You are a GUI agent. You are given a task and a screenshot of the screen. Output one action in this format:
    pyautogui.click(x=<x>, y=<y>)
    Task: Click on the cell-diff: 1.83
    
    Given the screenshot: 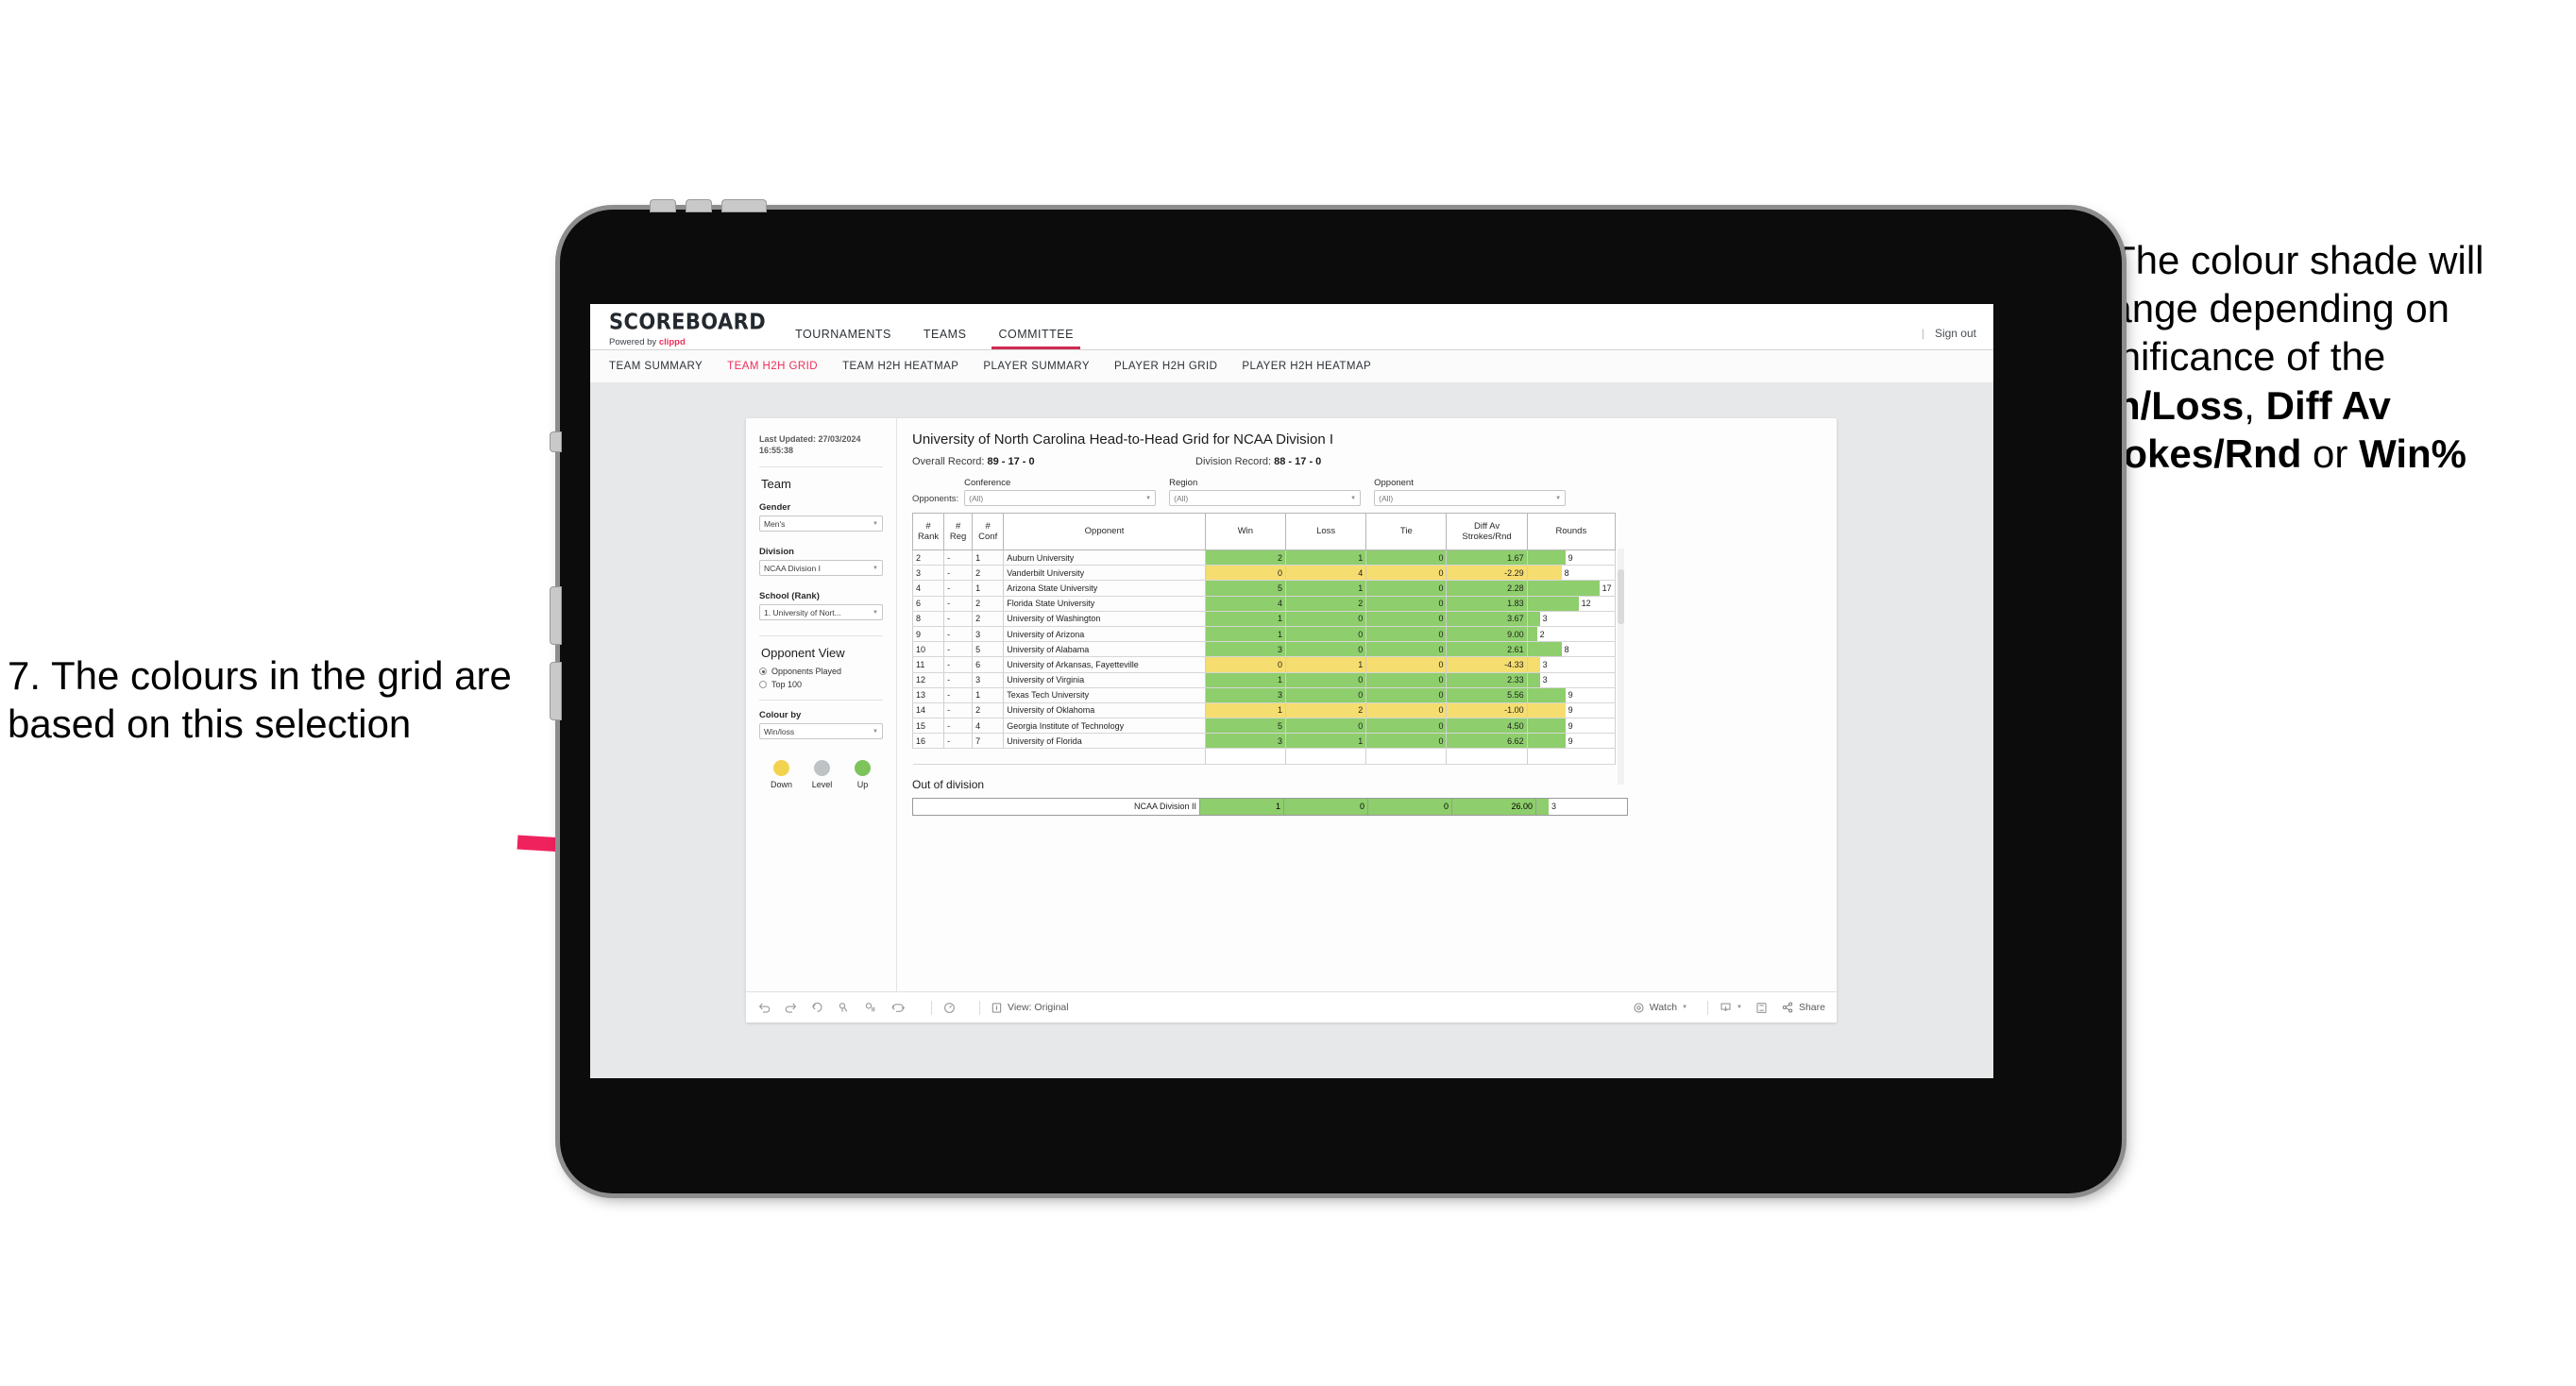 What is the action you would take?
    pyautogui.click(x=1487, y=604)
    